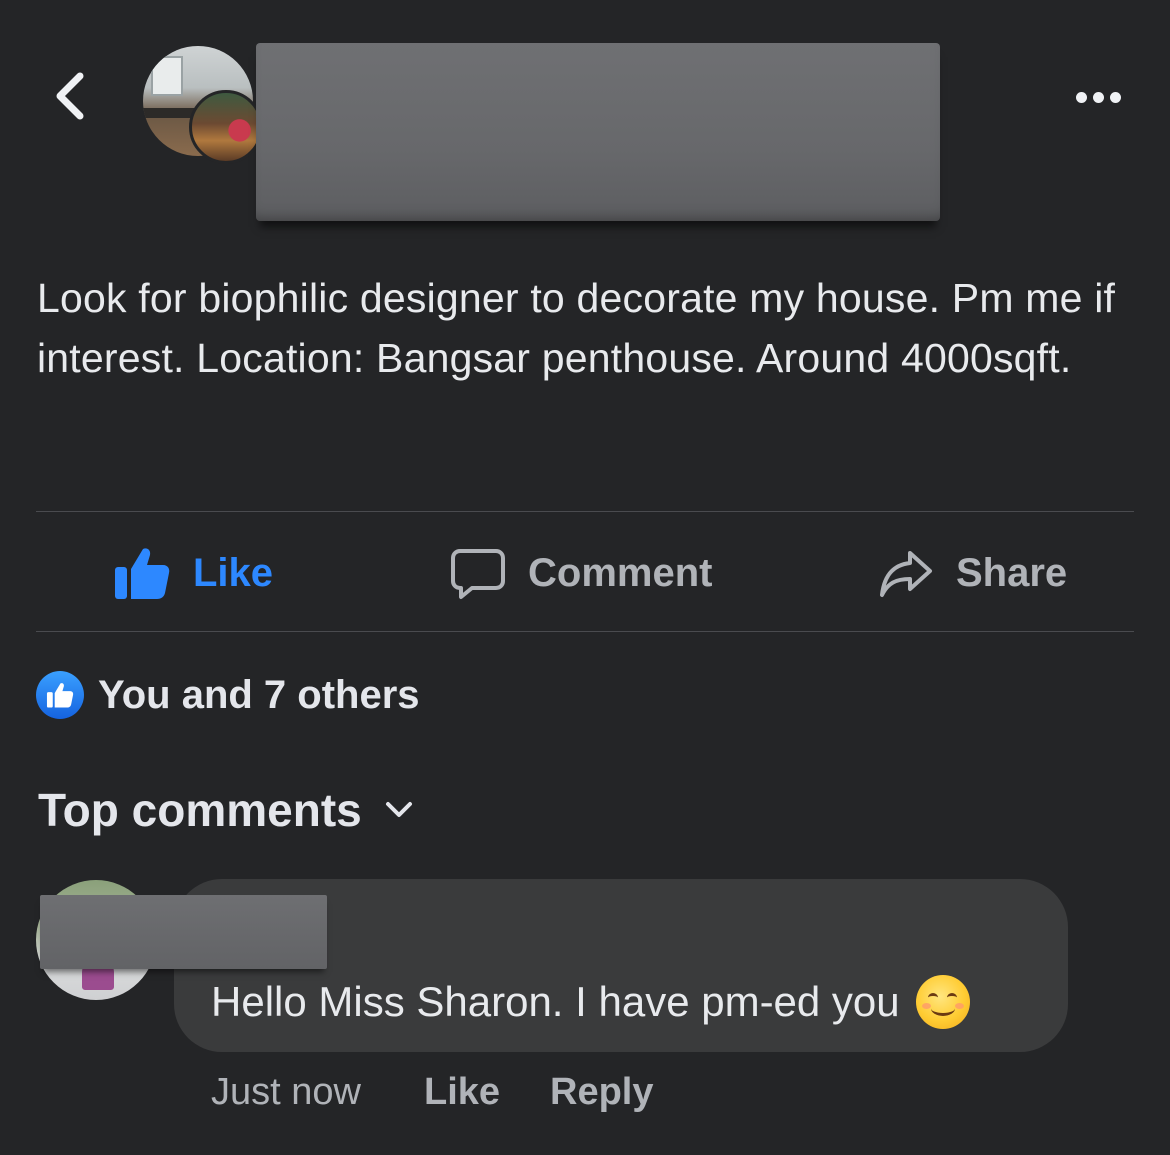 This screenshot has width=1170, height=1155. I want to click on like-label: Like, so click(233, 572).